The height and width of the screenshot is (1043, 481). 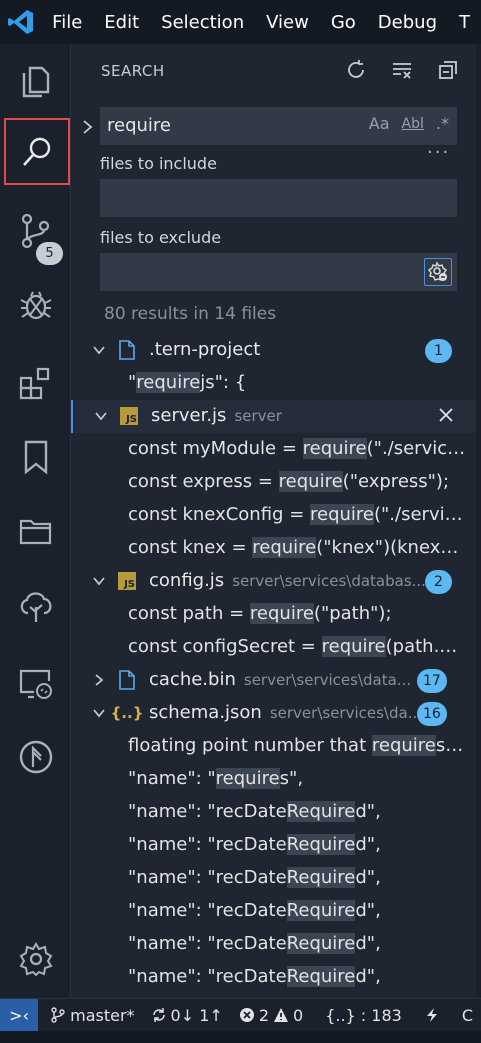 I want to click on result-file-row: .tern-project 1, so click(x=273, y=350).